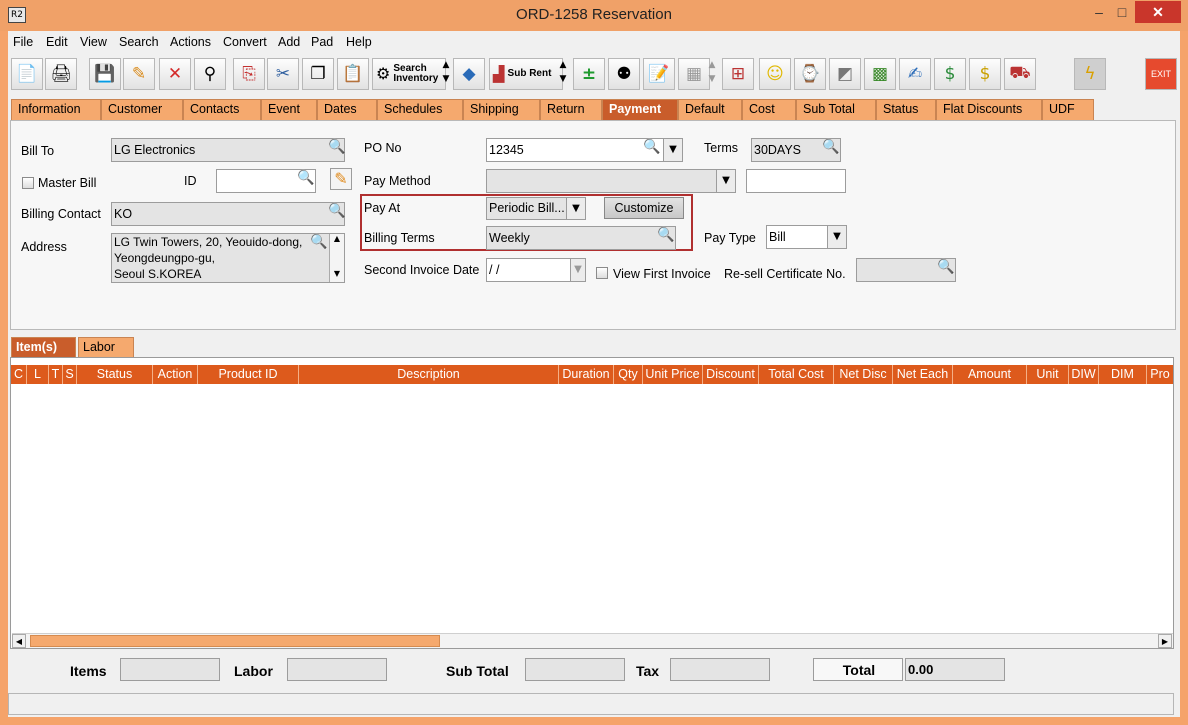 The height and width of the screenshot is (725, 1188). What do you see at coordinates (61, 74) in the screenshot?
I see `print-icon: 🖨` at bounding box center [61, 74].